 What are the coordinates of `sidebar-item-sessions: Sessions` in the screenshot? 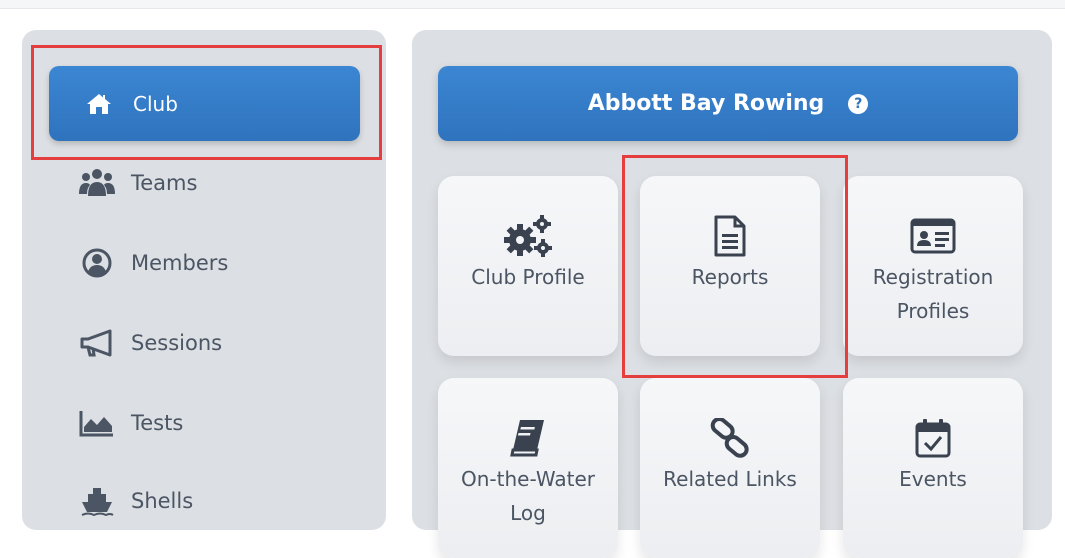 It's located at (205, 343).